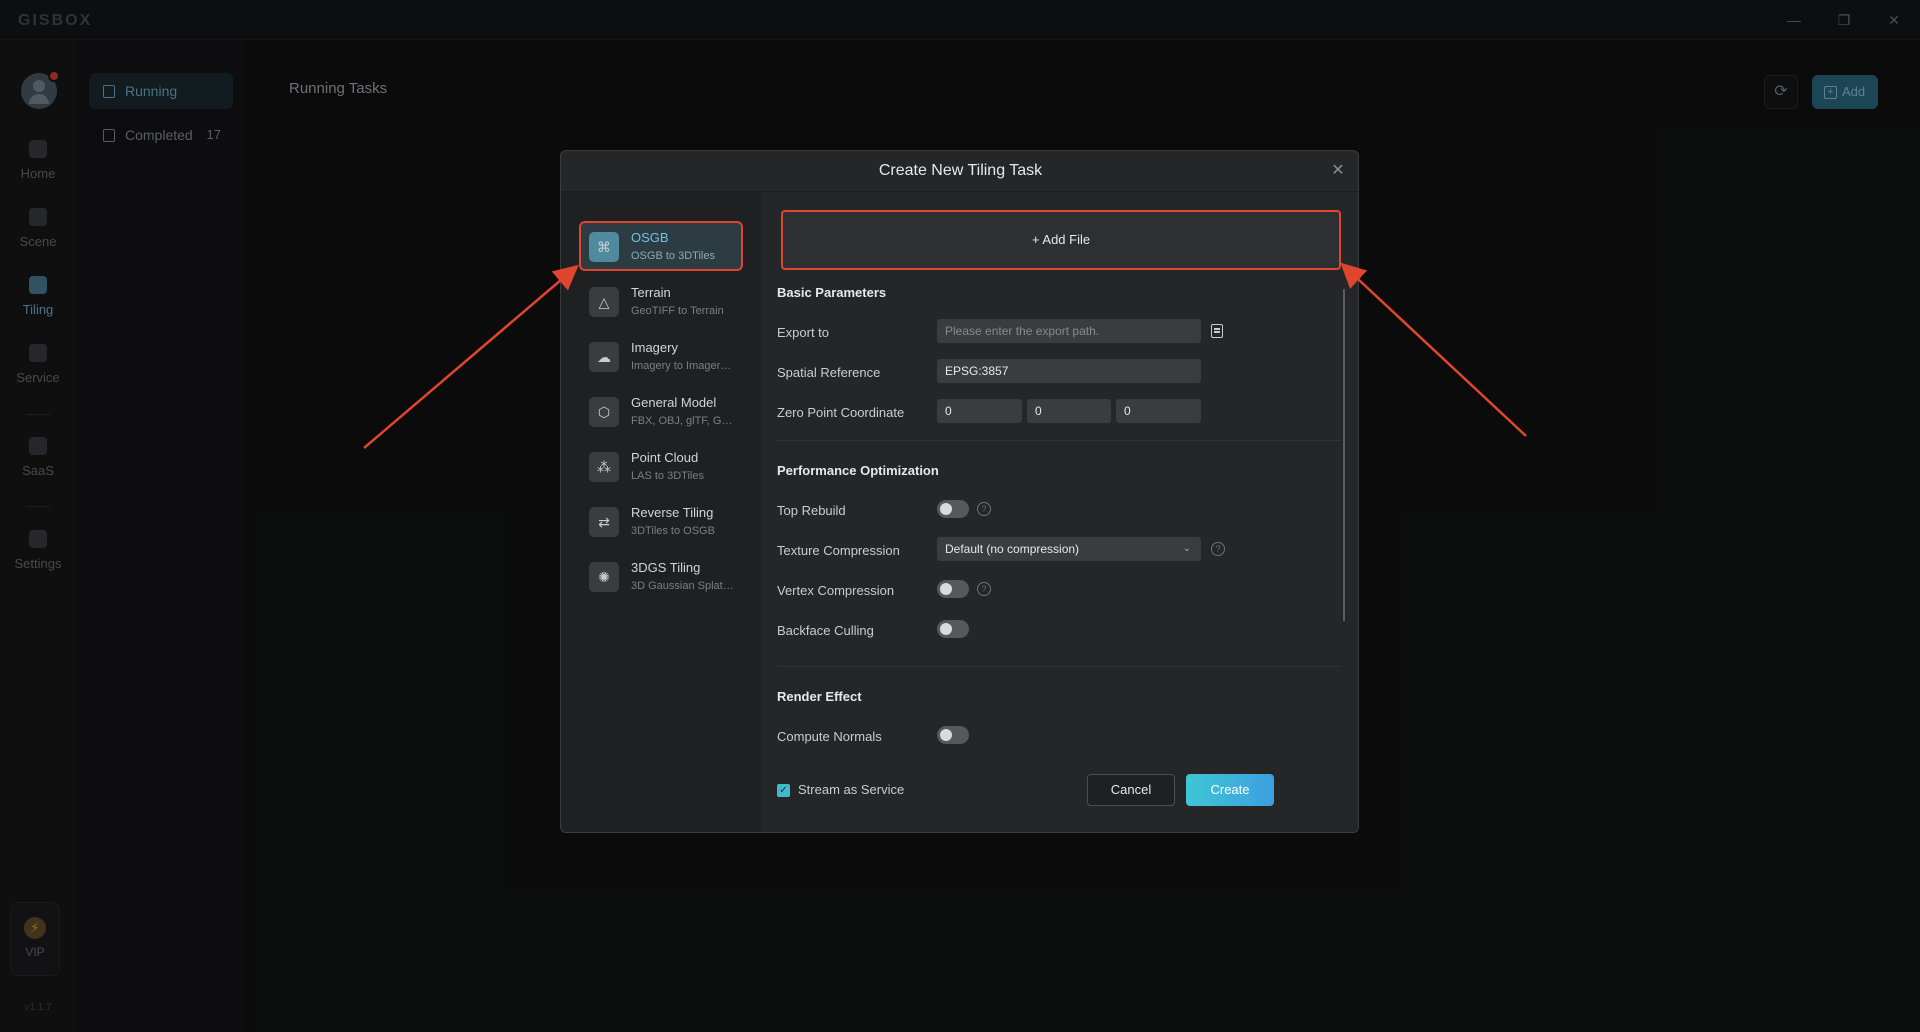 Image resolution: width=1920 pixels, height=1032 pixels. What do you see at coordinates (1338, 171) in the screenshot?
I see `close-icon: ✕` at bounding box center [1338, 171].